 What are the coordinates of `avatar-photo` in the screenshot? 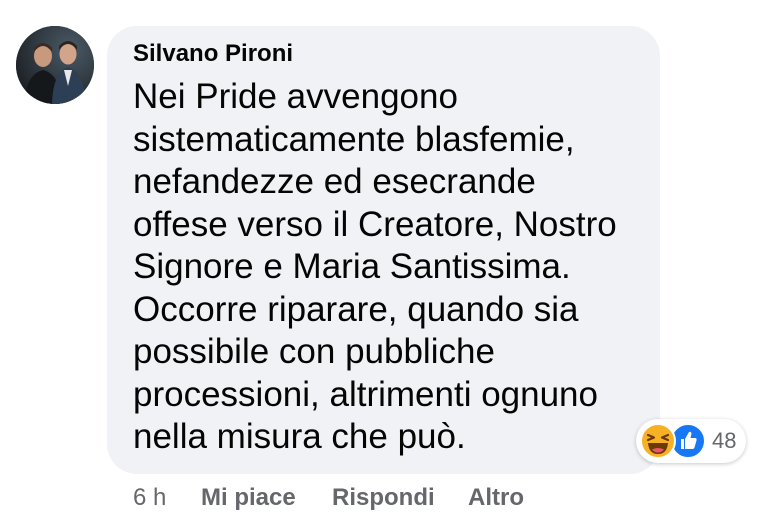 It's located at (55, 65).